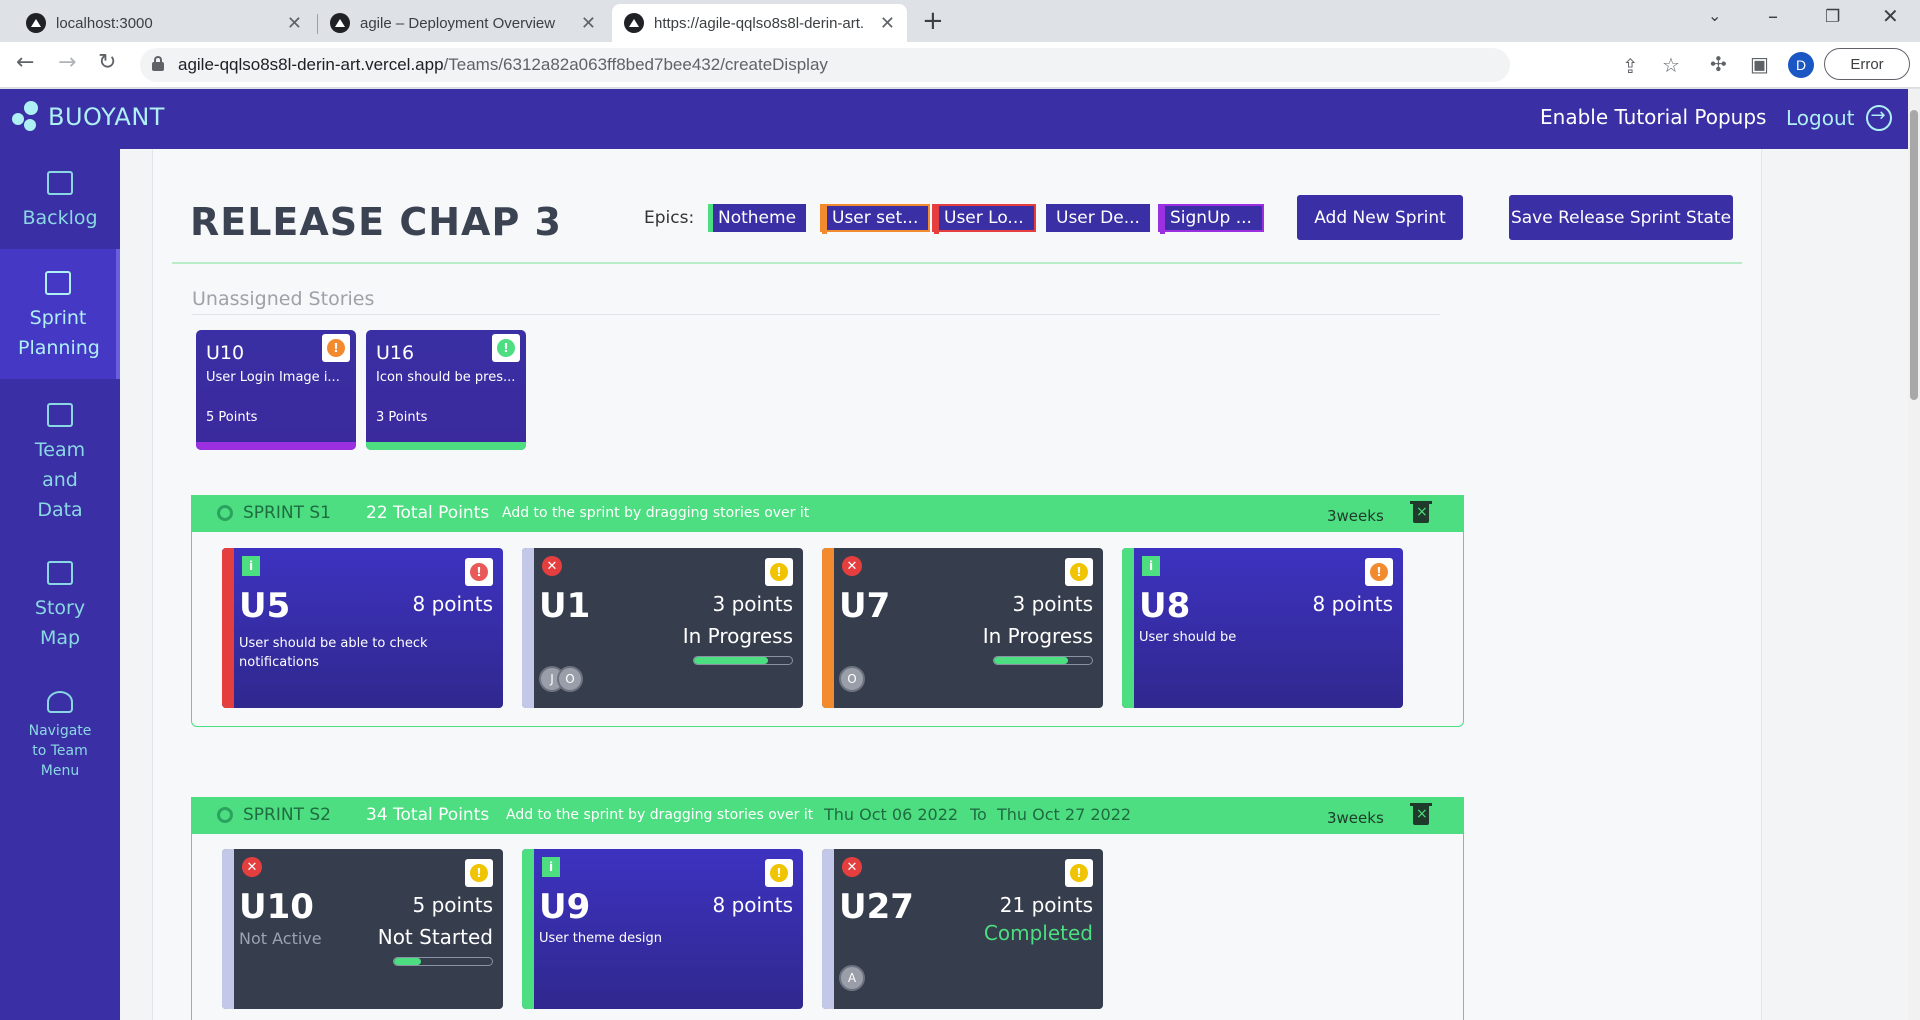  I want to click on epic-label: Notheme, so click(757, 218).